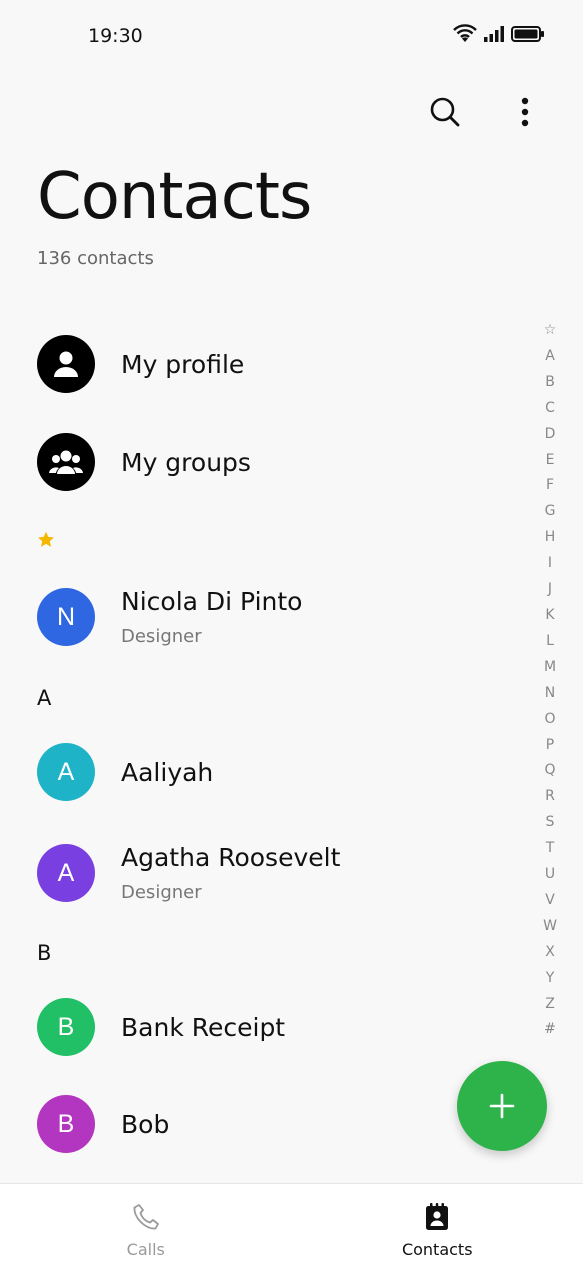  I want to click on section-header-a: A, so click(44, 698).